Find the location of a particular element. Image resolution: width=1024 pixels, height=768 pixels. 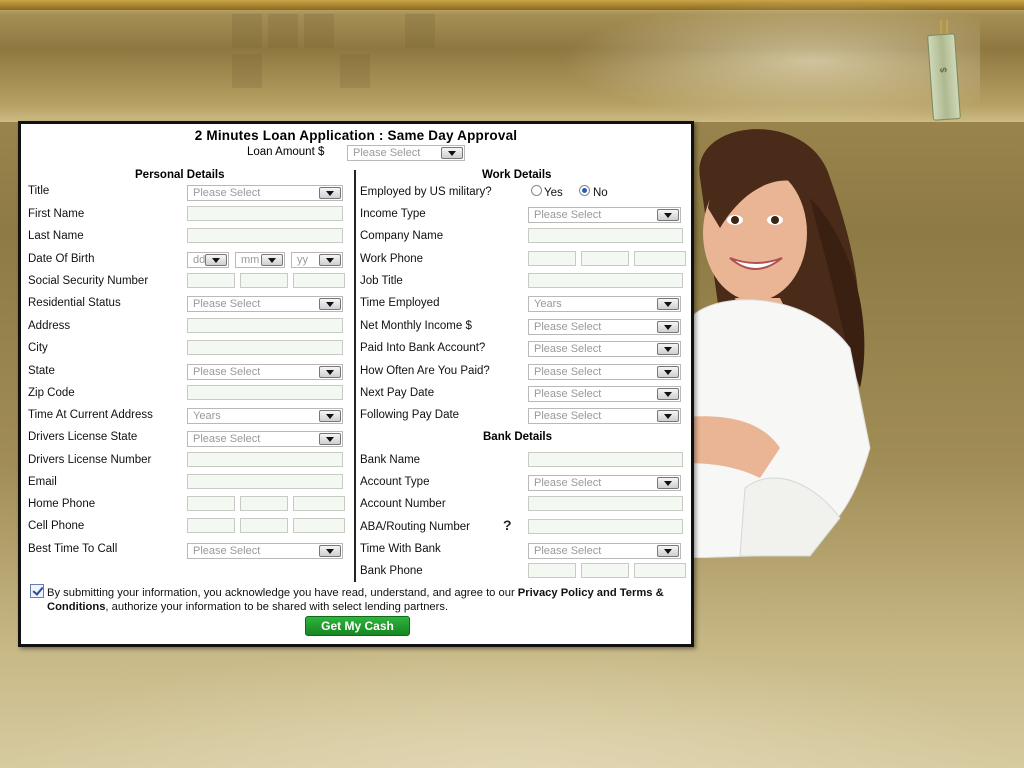

bank-phone-line-input is located at coordinates (660, 570).